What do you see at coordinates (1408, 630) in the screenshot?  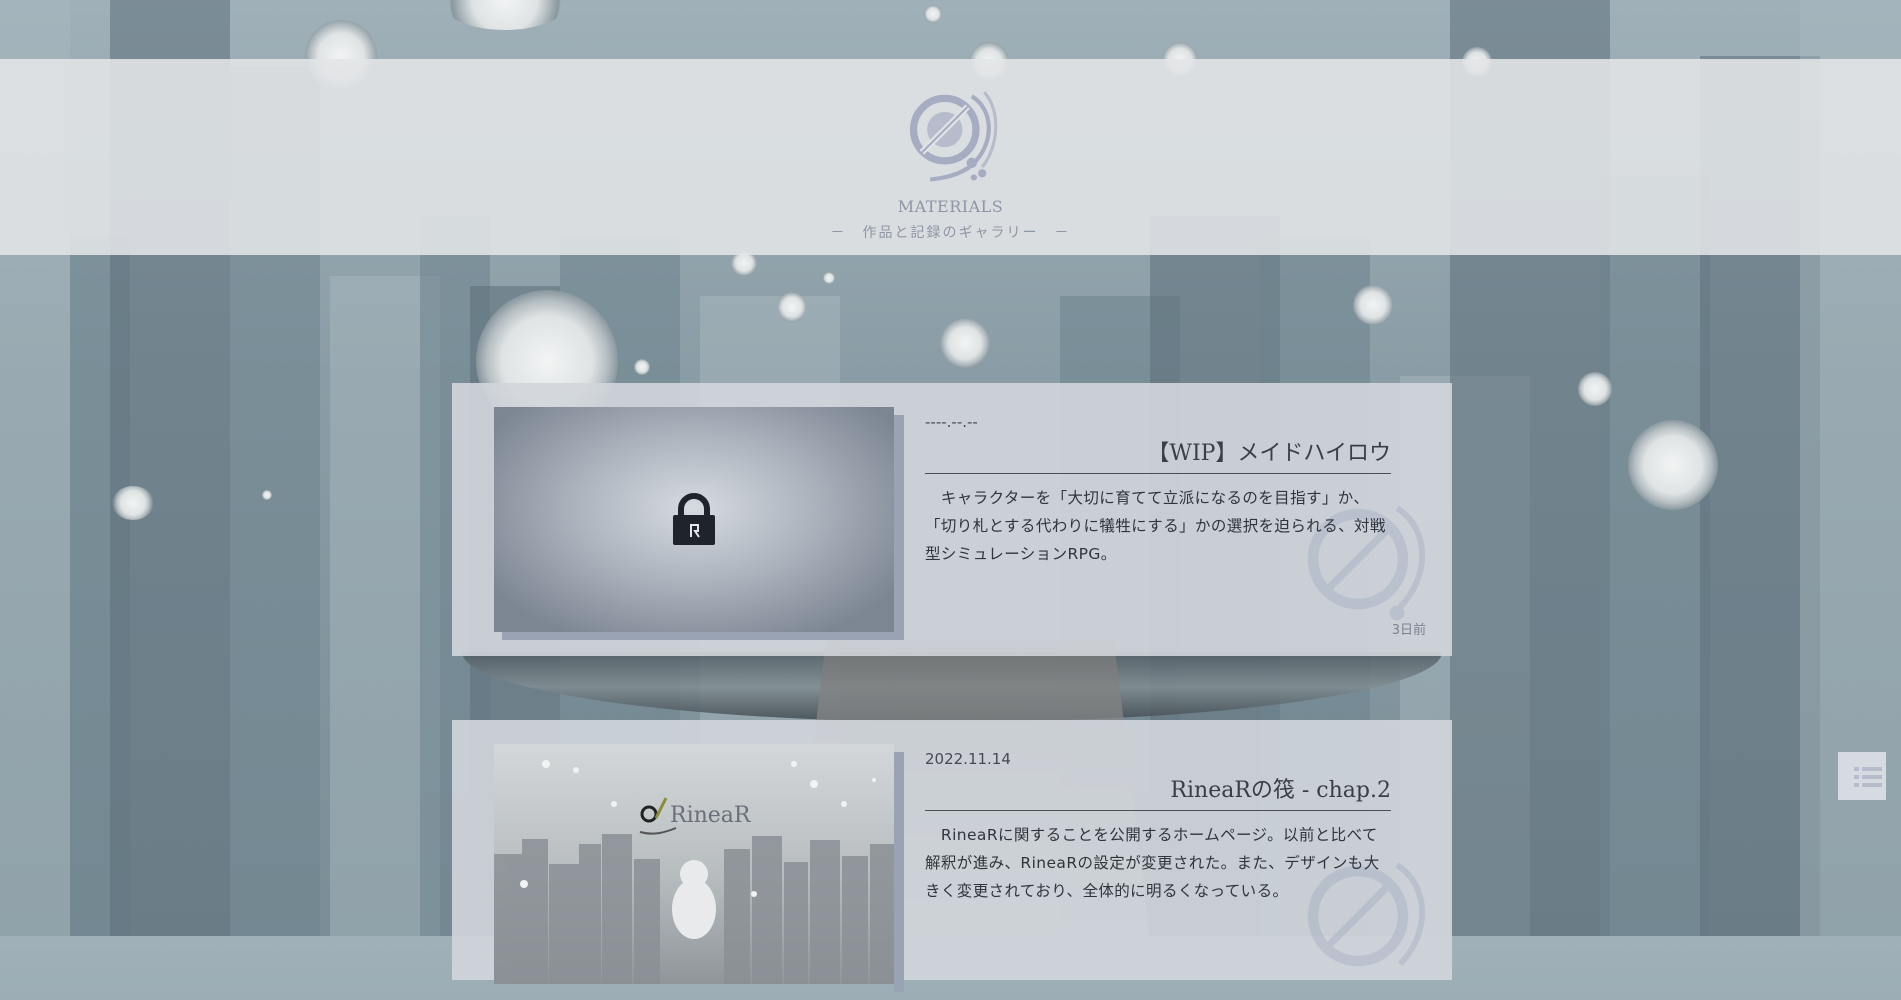 I see `post-age: 3日前` at bounding box center [1408, 630].